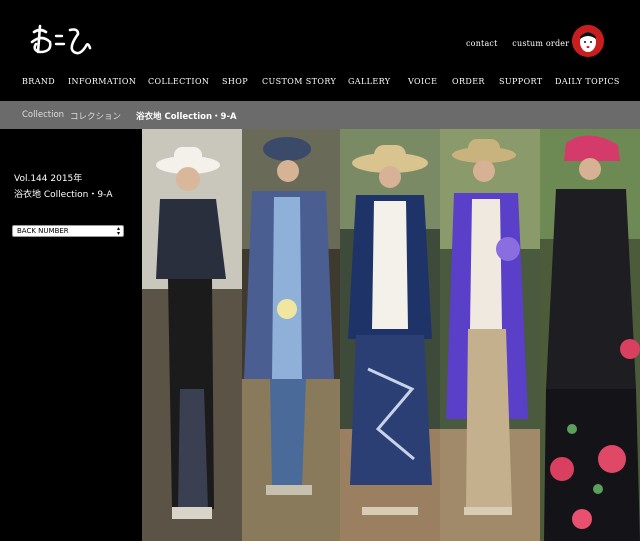  Describe the element at coordinates (186, 117) in the screenshot. I see `breadcrumb-current: 浴衣地 Collection・9-A` at that location.